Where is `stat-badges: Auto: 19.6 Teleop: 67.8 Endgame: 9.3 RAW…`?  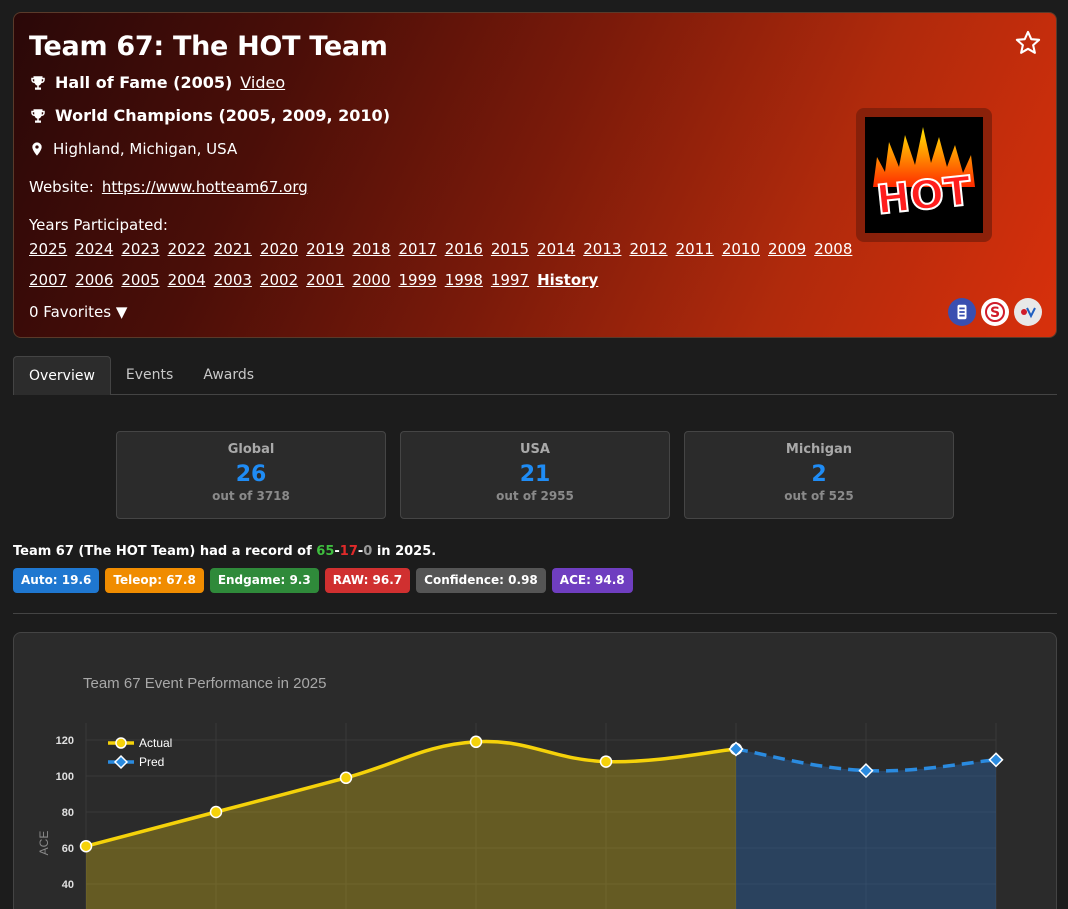
stat-badges: Auto: 19.6 Teleop: 67.8 Endgame: 9.3 RAW… is located at coordinates (323, 580).